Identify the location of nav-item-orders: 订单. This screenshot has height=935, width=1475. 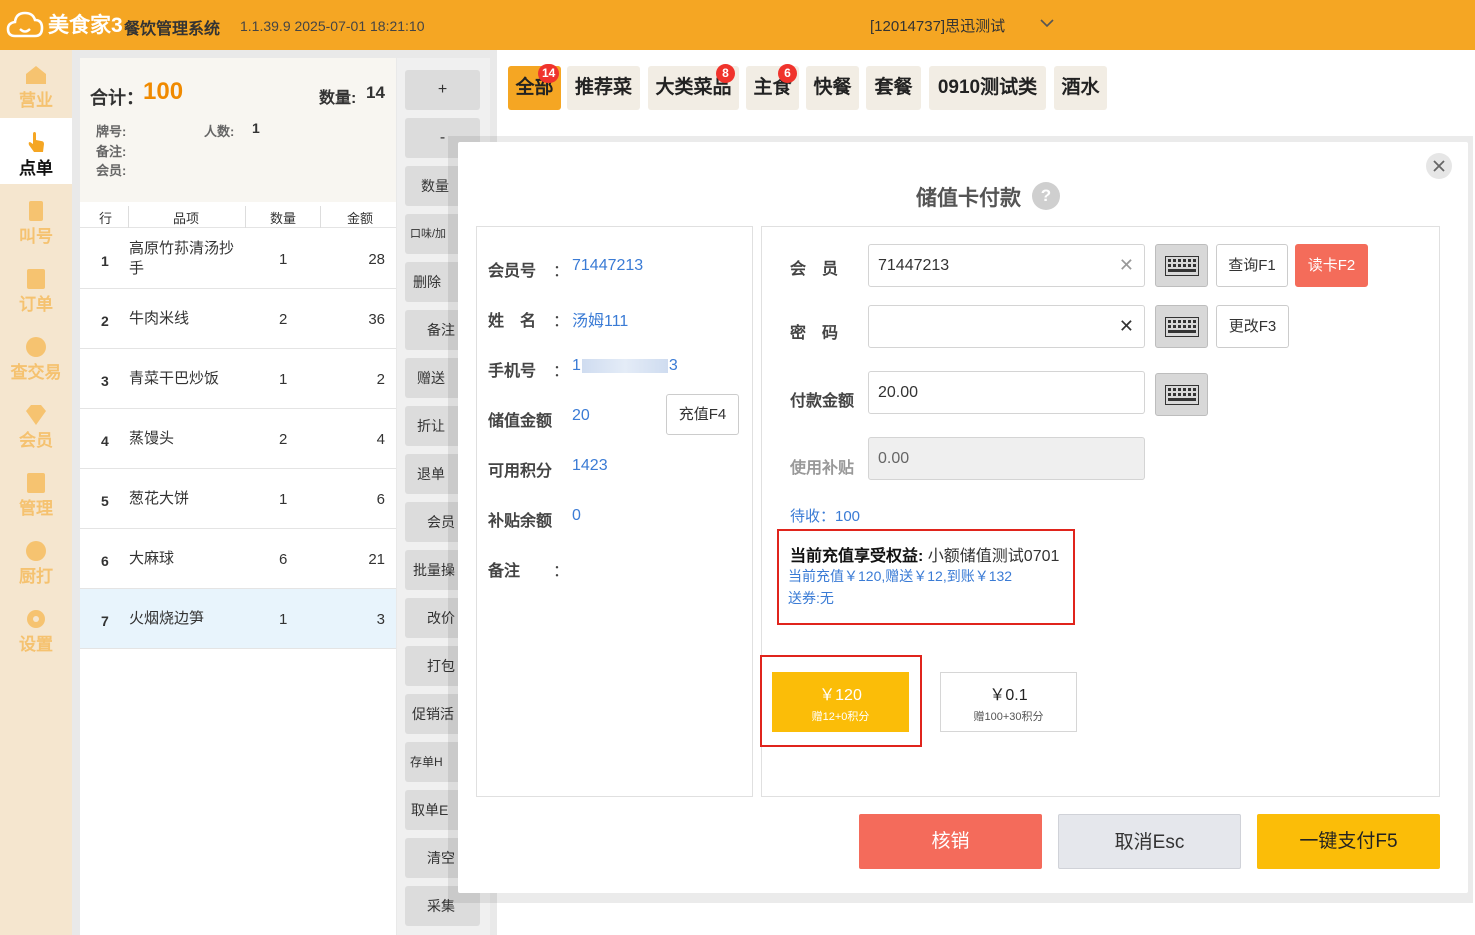
(36, 287).